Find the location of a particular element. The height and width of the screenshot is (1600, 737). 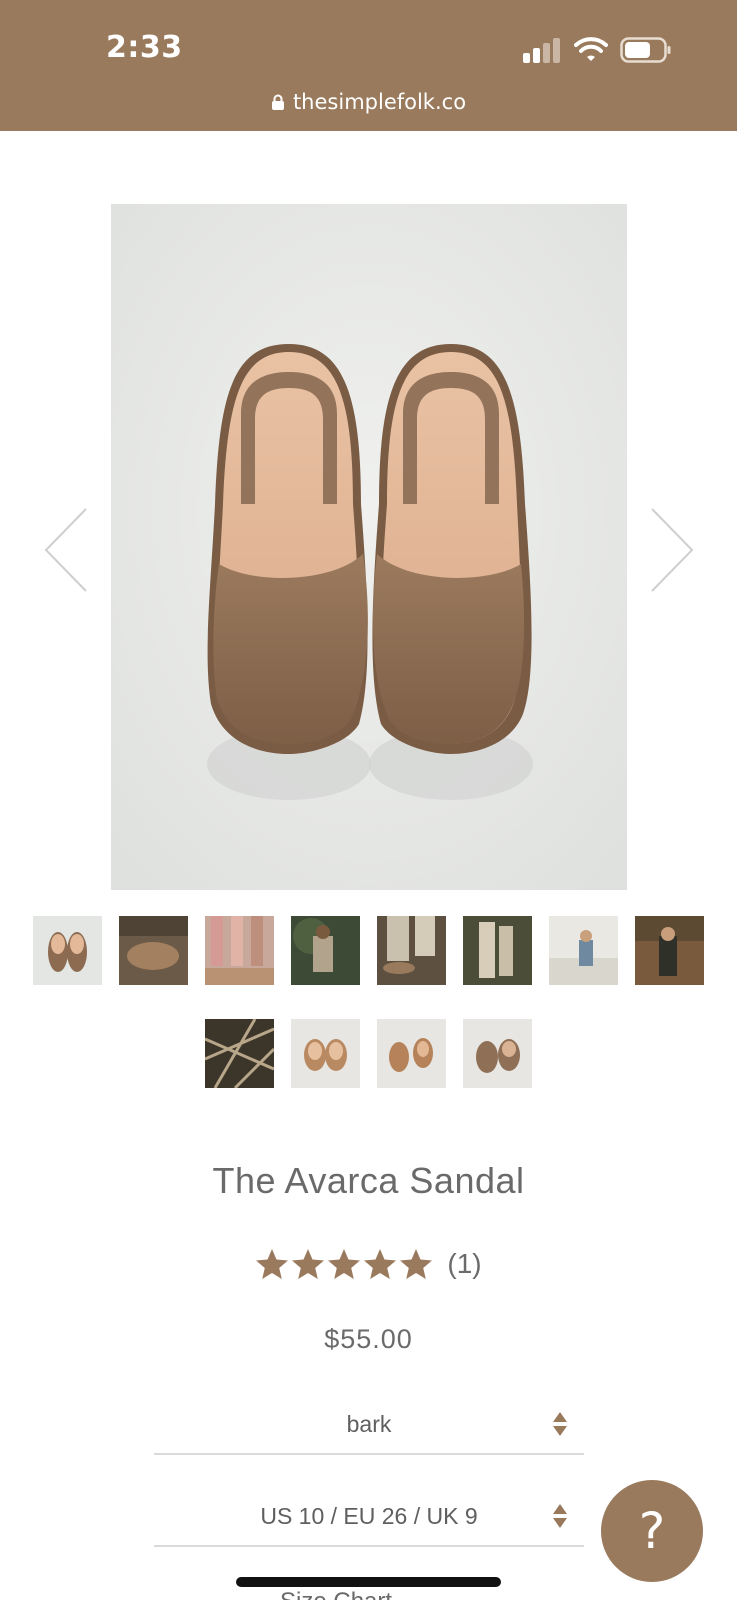

star-rating is located at coordinates (344, 1264).